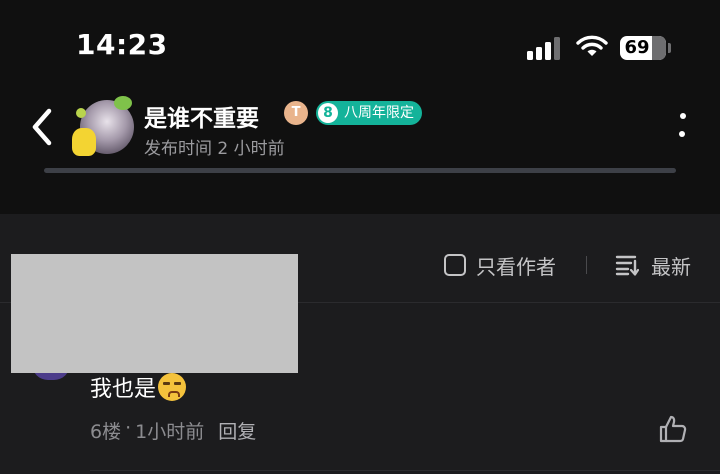 This screenshot has width=720, height=474. I want to click on header-divider, so click(360, 170).